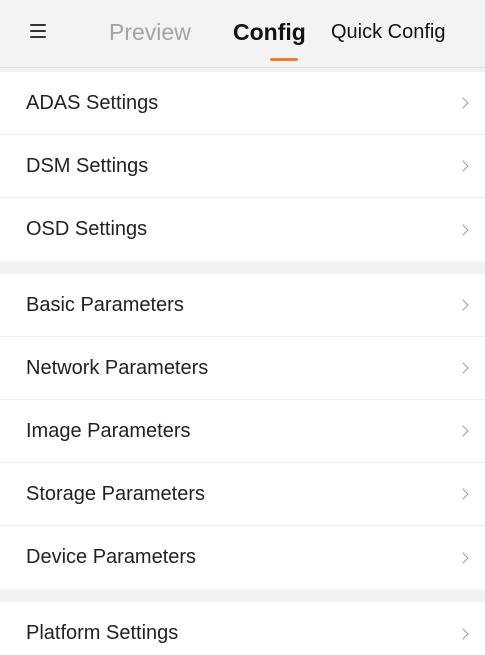  I want to click on menu-item-storage-parameters: Storage Parameters, so click(242, 494).